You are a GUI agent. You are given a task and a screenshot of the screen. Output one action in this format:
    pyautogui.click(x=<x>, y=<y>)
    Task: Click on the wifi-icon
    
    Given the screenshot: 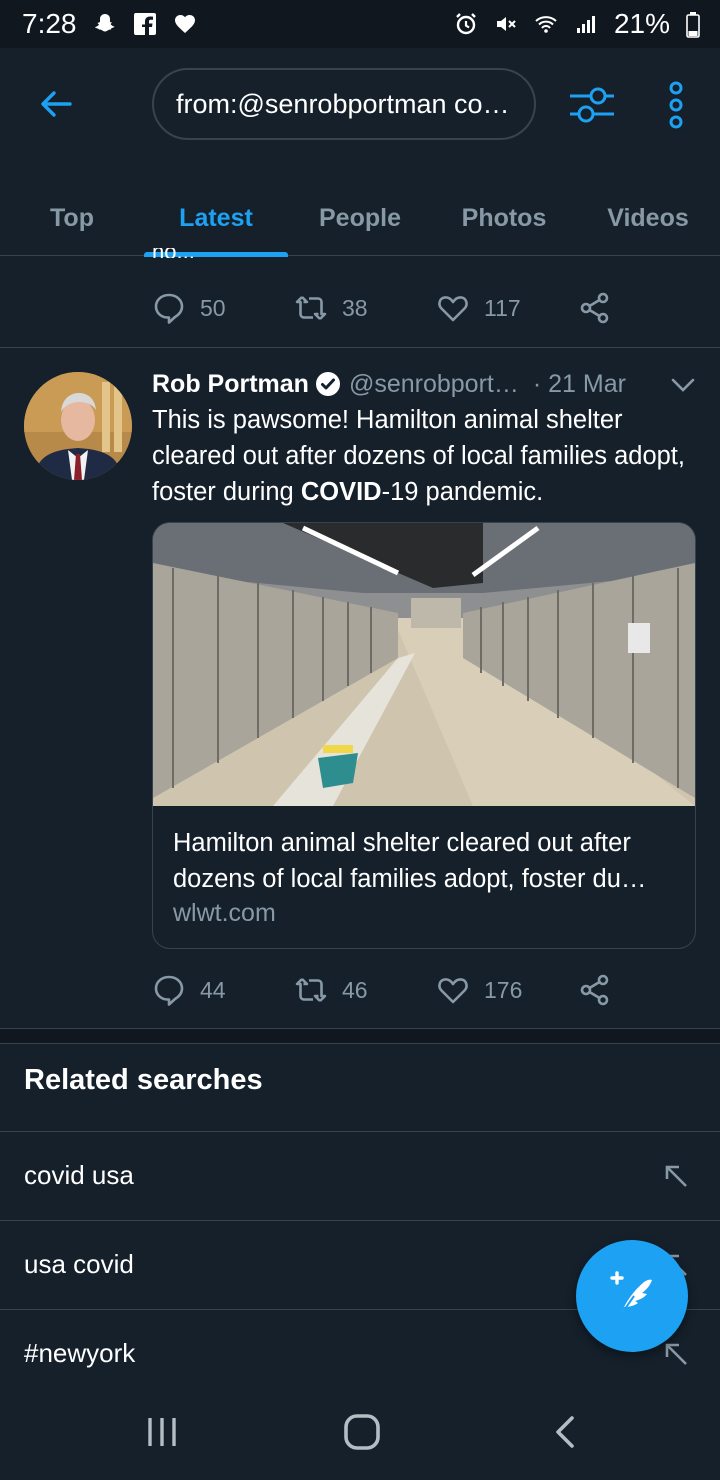 What is the action you would take?
    pyautogui.click(x=546, y=24)
    